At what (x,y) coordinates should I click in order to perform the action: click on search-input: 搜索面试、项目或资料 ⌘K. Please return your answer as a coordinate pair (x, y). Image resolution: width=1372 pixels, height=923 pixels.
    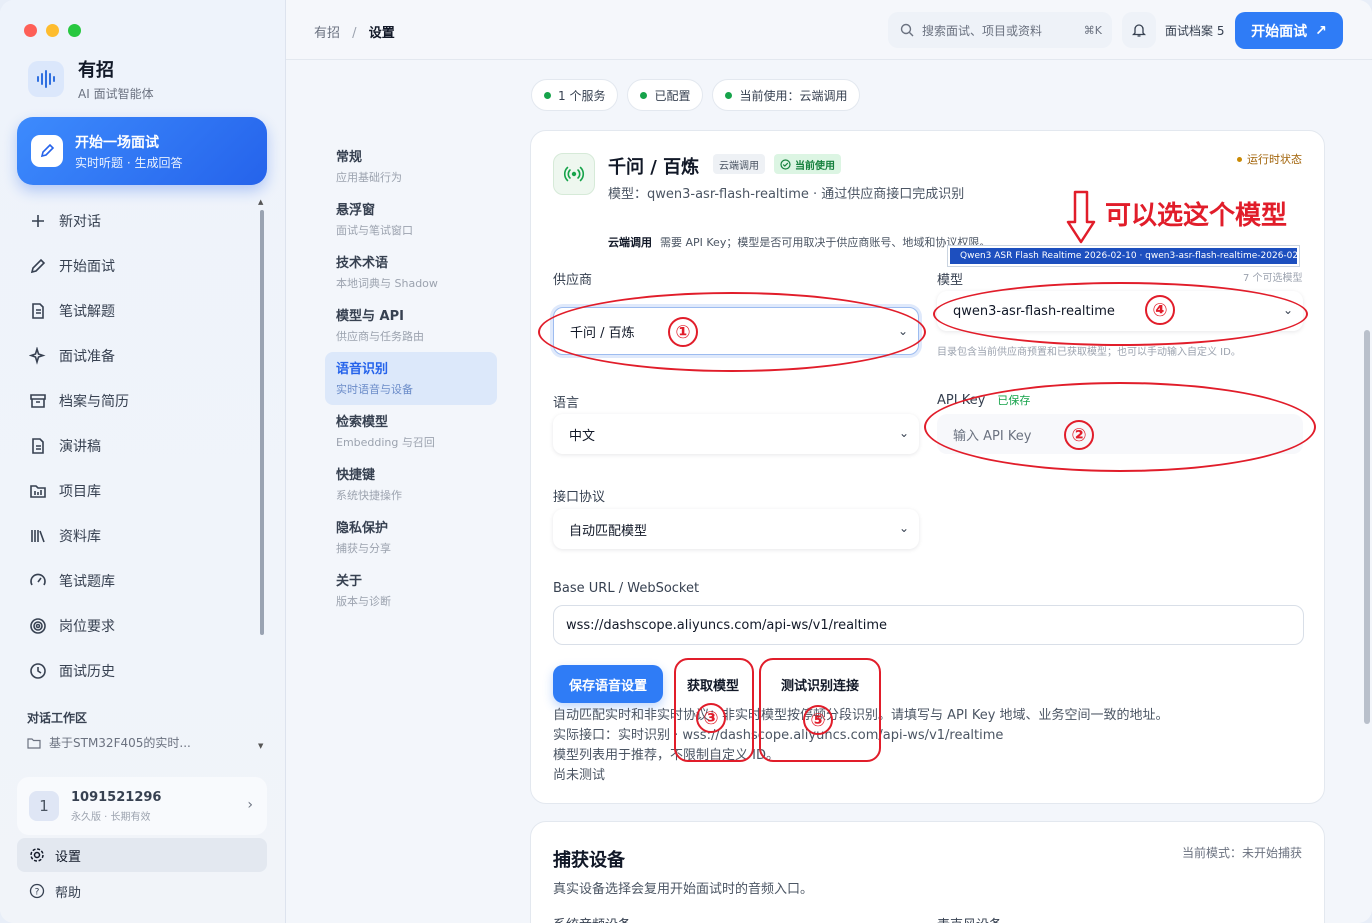
    Looking at the image, I should click on (1000, 30).